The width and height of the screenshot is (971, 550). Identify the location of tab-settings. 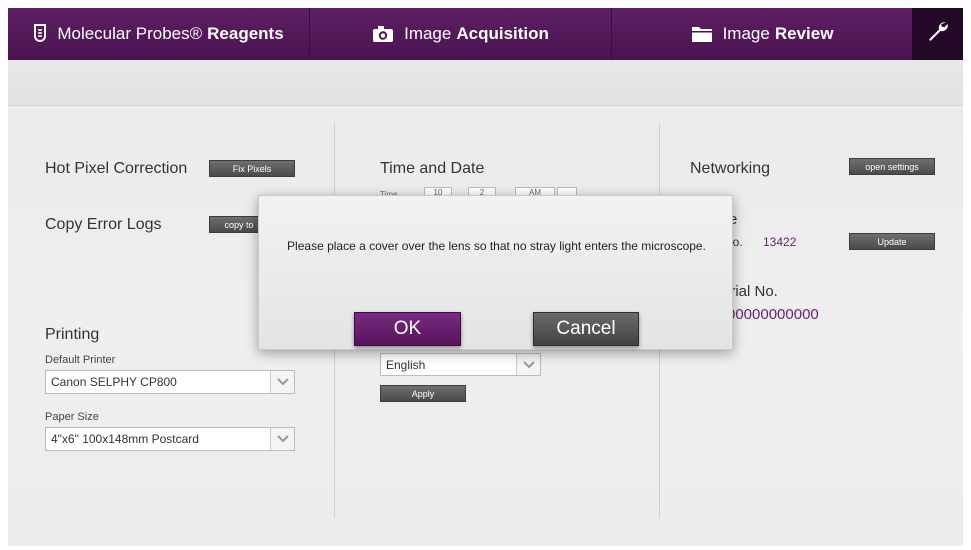
(937, 34).